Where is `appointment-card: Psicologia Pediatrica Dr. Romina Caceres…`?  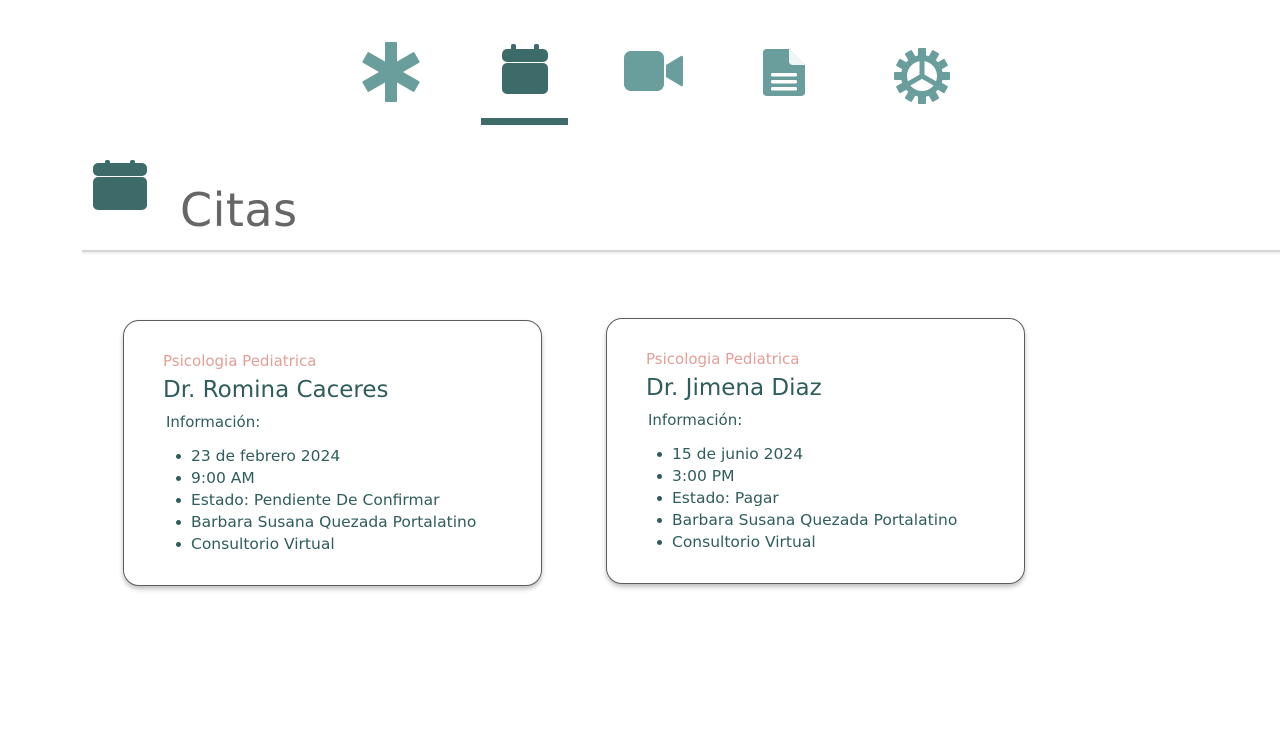
appointment-card: Psicologia Pediatrica Dr. Romina Caceres… is located at coordinates (332, 453).